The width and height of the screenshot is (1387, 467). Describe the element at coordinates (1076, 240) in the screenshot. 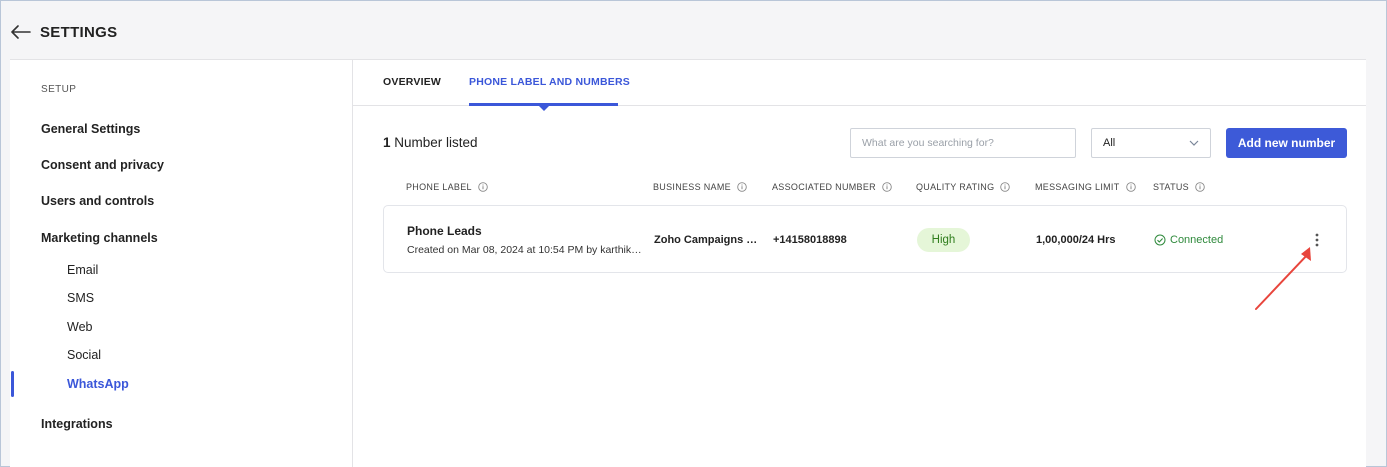

I see `messaging-limit: 1,00,000/24 Hrs` at that location.